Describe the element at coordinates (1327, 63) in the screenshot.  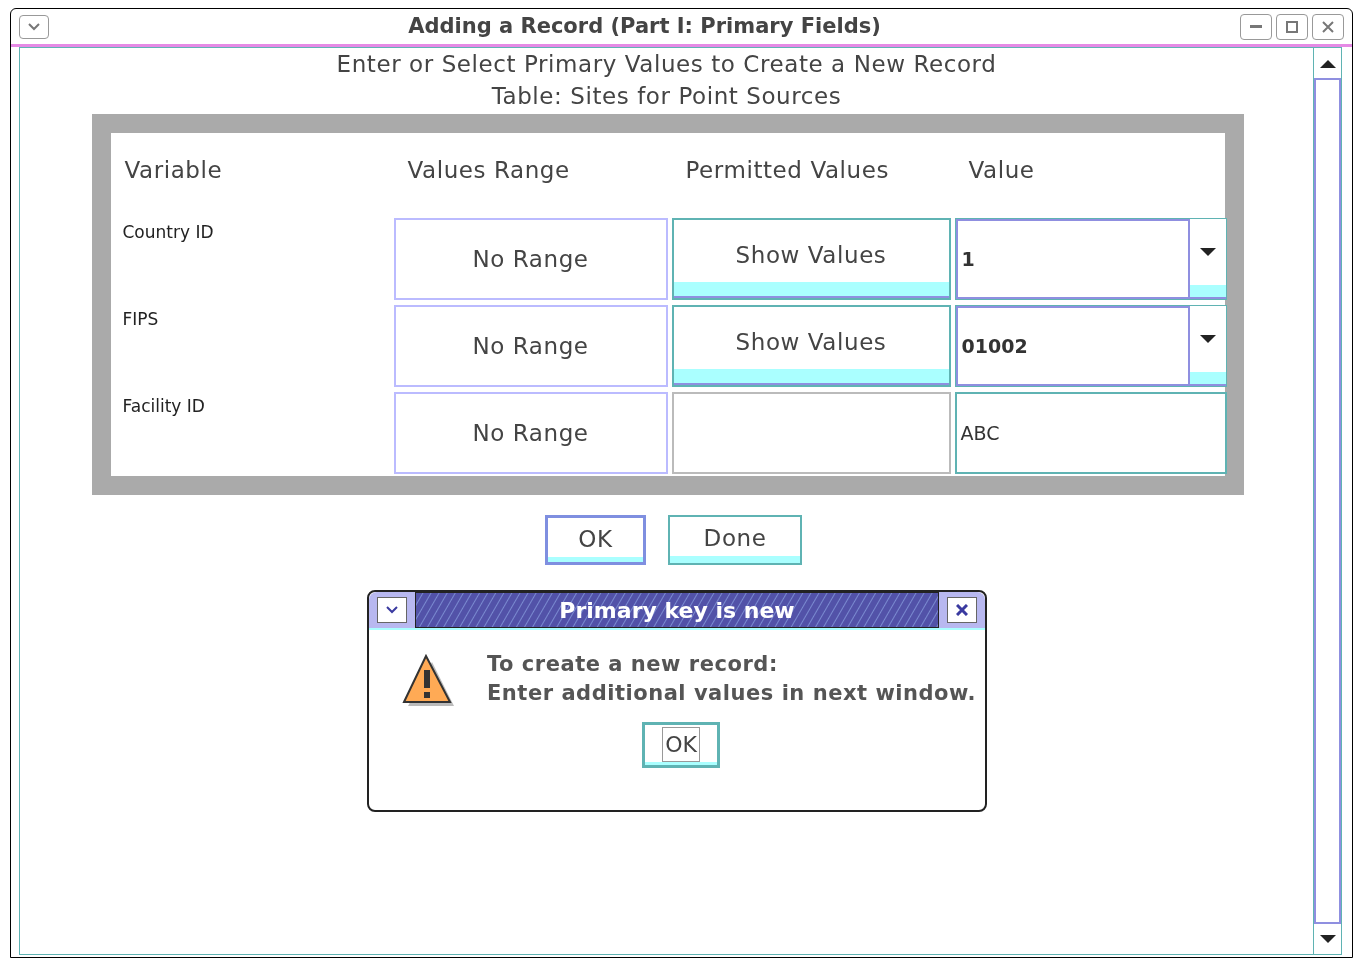
I see `scroll-up-icon` at that location.